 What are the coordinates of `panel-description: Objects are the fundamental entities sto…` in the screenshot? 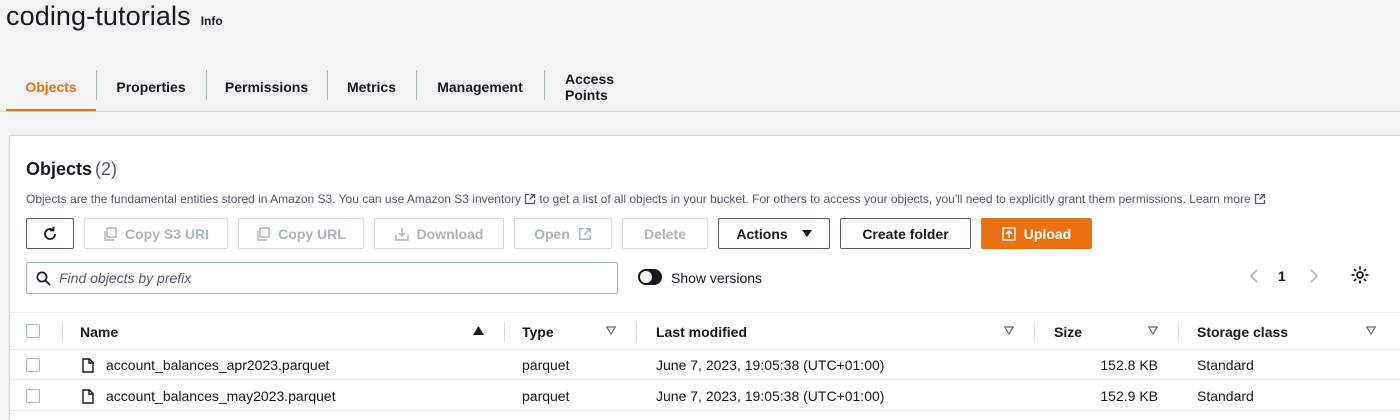 It's located at (646, 199).